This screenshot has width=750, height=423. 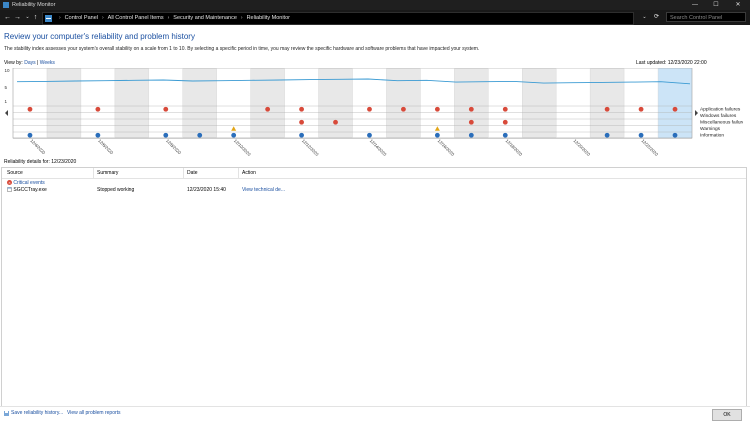 I want to click on date-tick-label: 12/6/2020, so click(x=105, y=146).